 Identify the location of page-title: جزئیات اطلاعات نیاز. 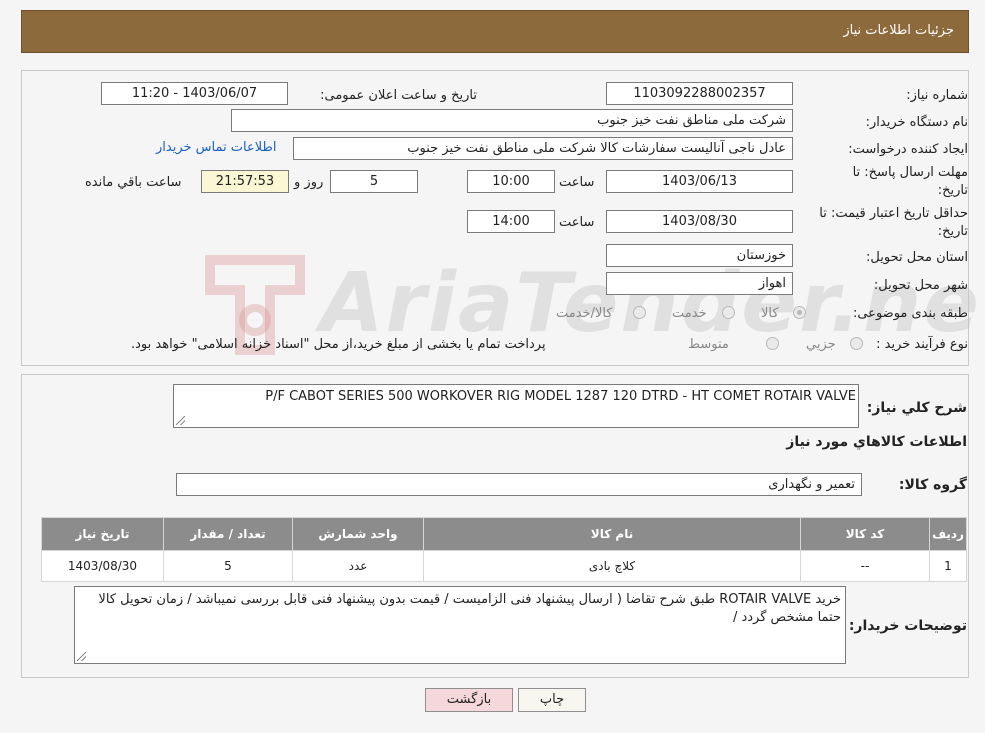
(898, 30).